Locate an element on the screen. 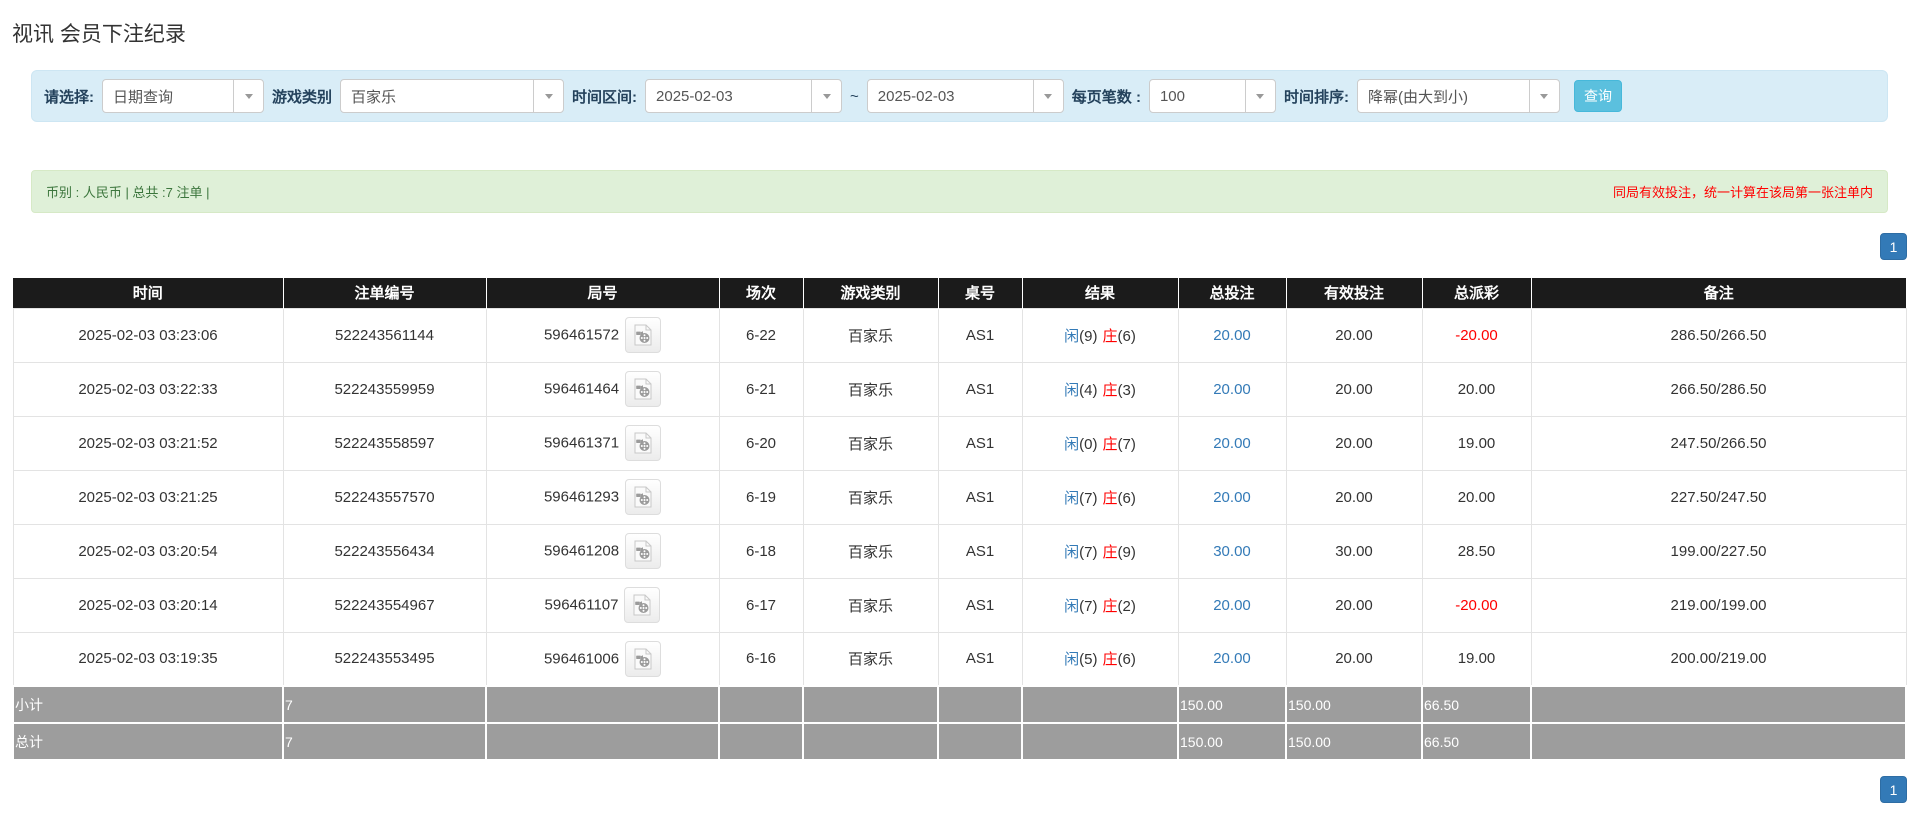  column-header-result: 结果 is located at coordinates (1100, 293).